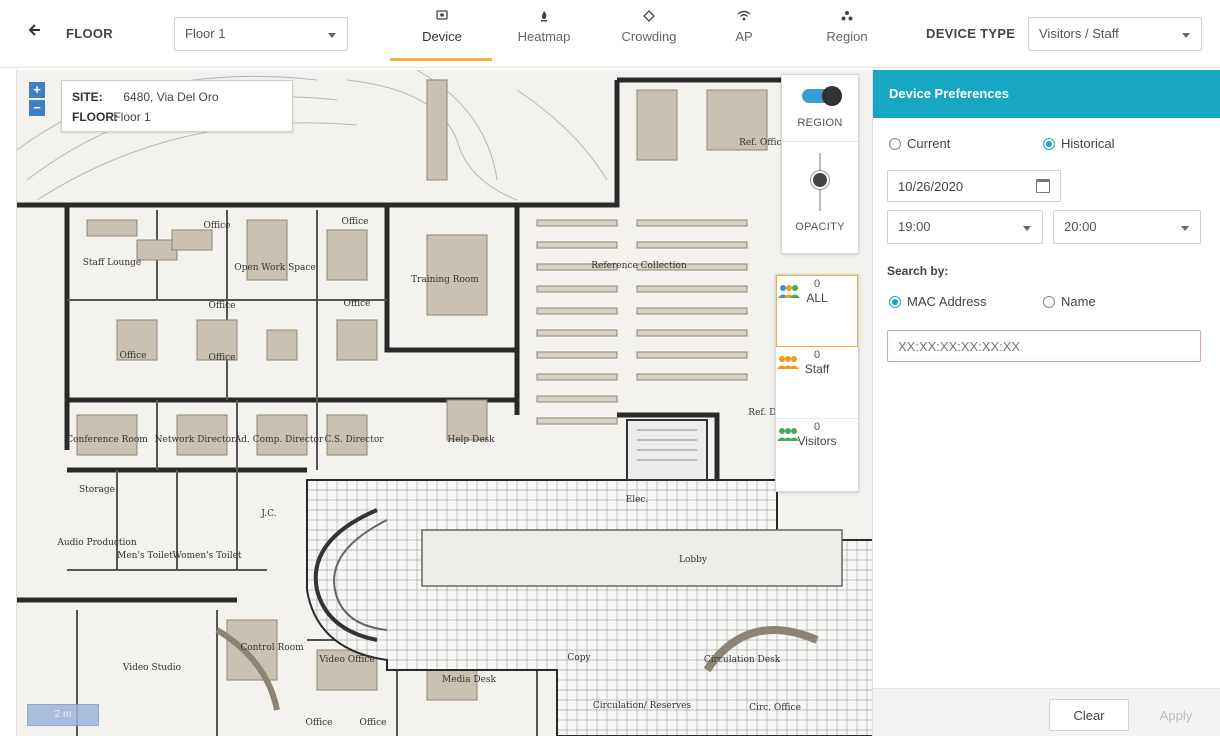 This screenshot has width=1220, height=736. Describe the element at coordinates (1046, 94) in the screenshot. I see `panel-title: Device Preferences` at that location.